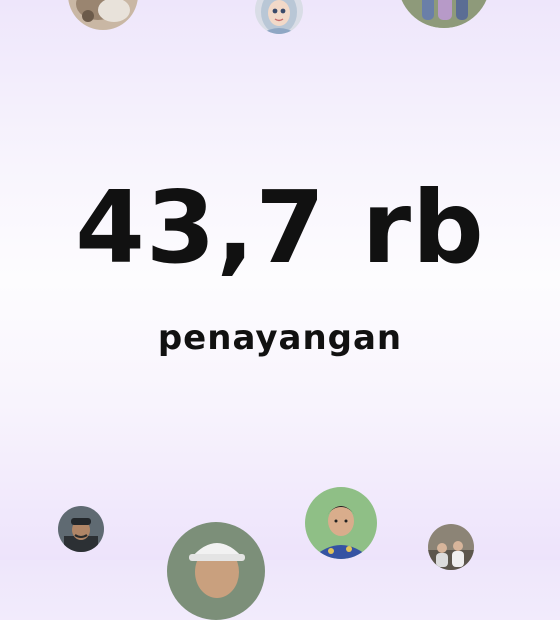  I want to click on avatar-man-cap, so click(81, 529).